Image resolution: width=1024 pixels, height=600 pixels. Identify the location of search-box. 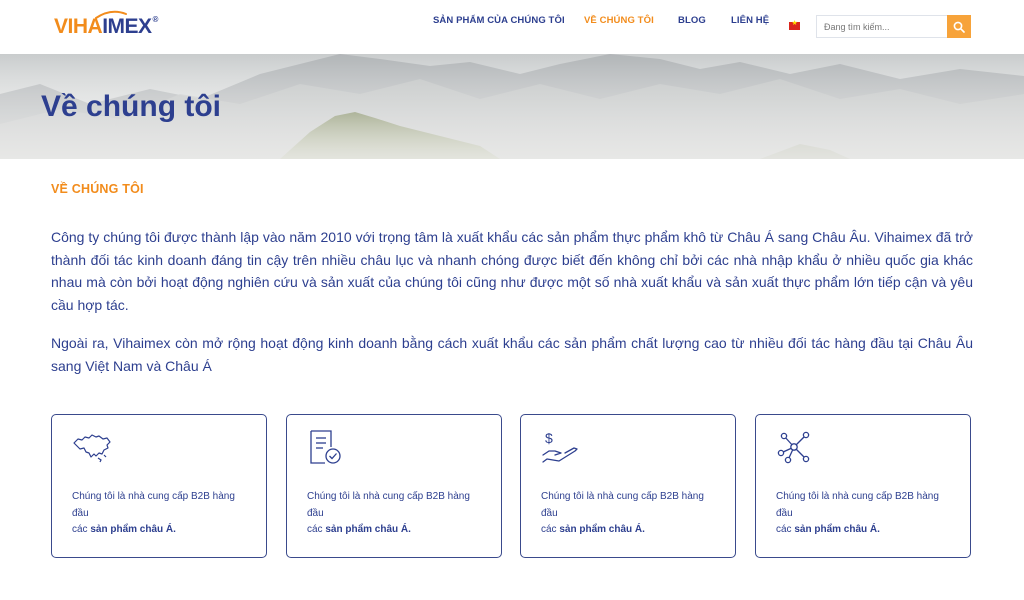
(893, 26).